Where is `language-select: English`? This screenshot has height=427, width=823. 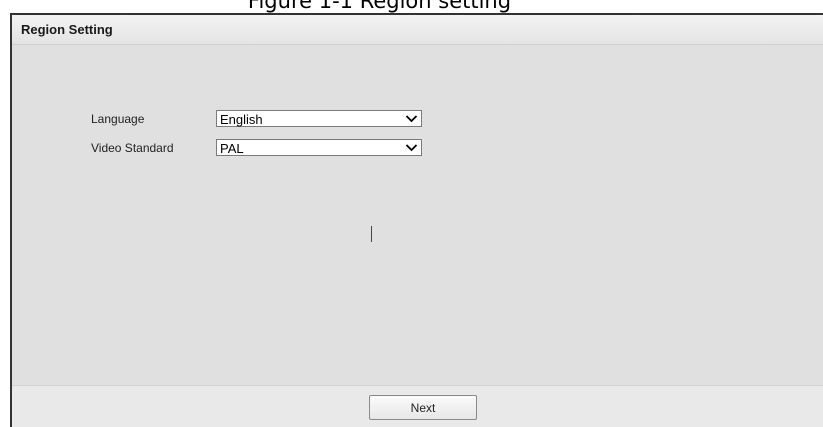
language-select: English is located at coordinates (319, 118).